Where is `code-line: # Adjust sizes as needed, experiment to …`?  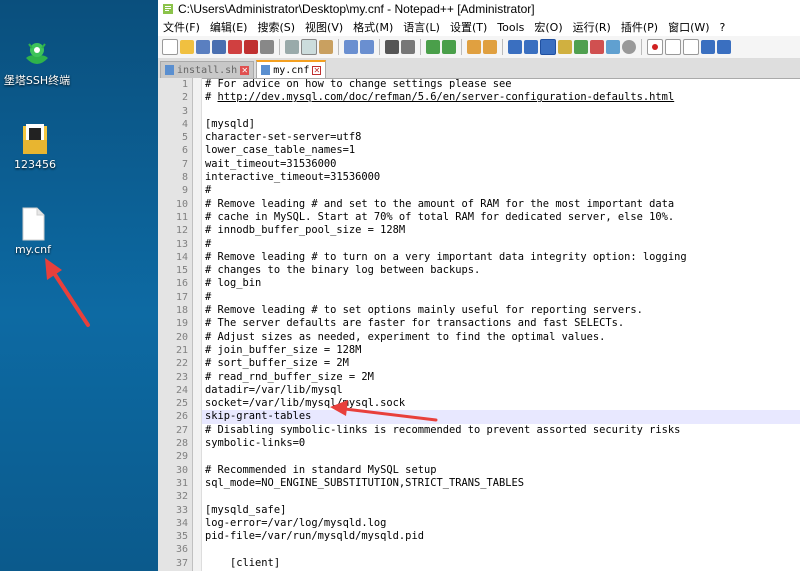
code-line: # Adjust sizes as needed, experiment to … is located at coordinates (405, 336).